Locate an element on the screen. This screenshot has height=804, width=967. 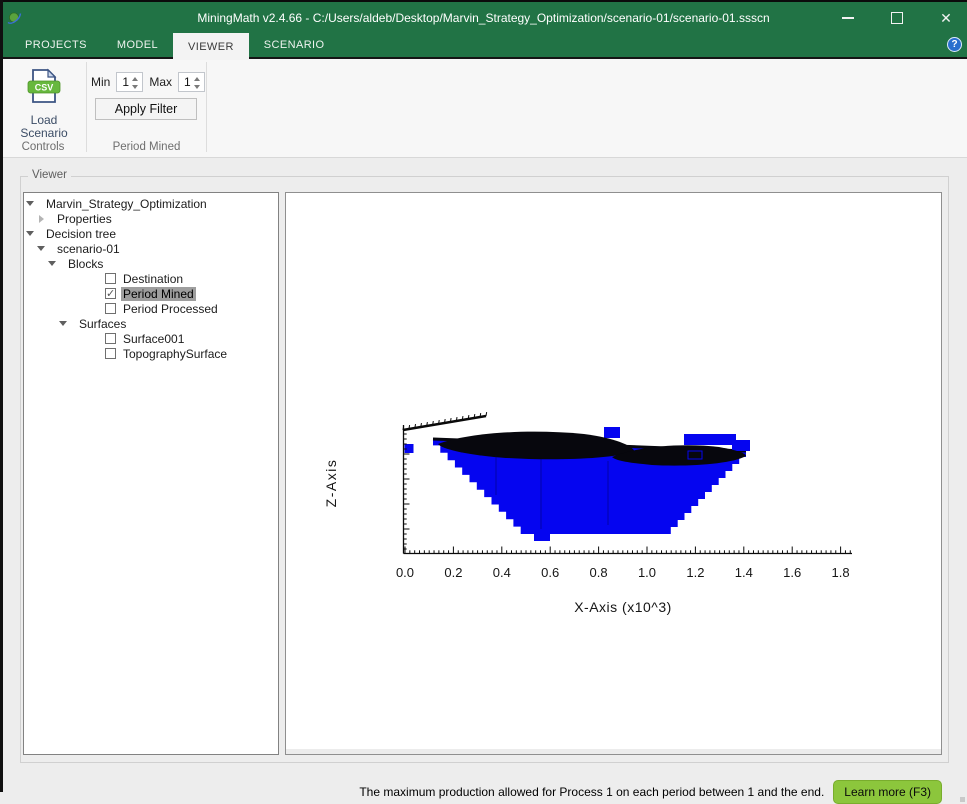
maximize-icon is located at coordinates (897, 17).